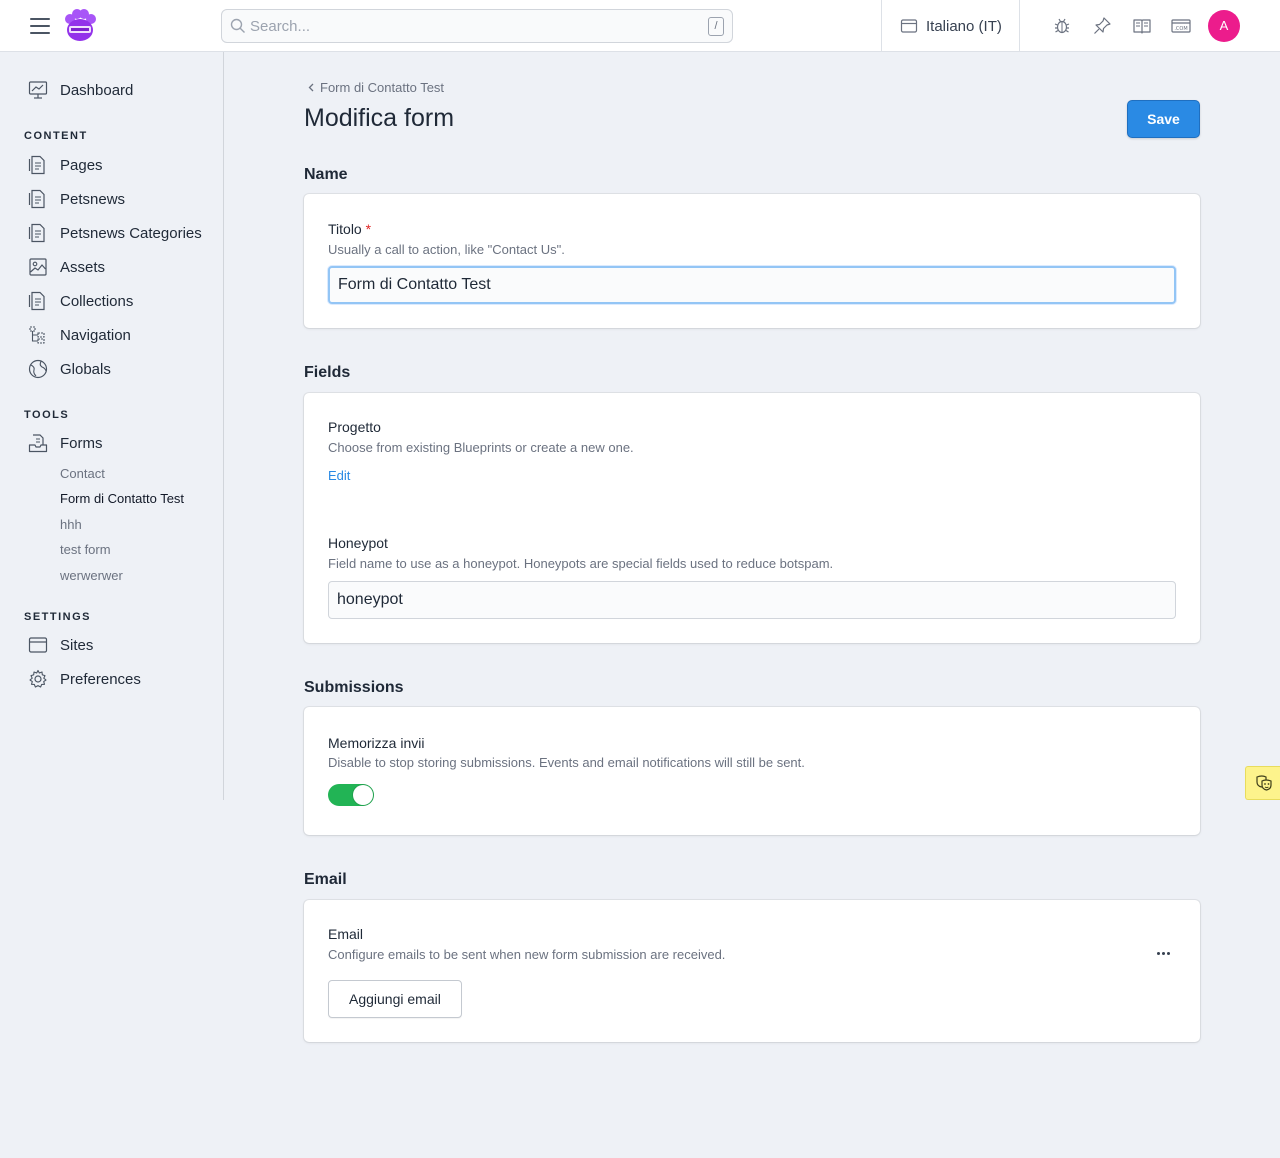 Image resolution: width=1280 pixels, height=1158 pixels. I want to click on email-field-label: Email, so click(346, 934).